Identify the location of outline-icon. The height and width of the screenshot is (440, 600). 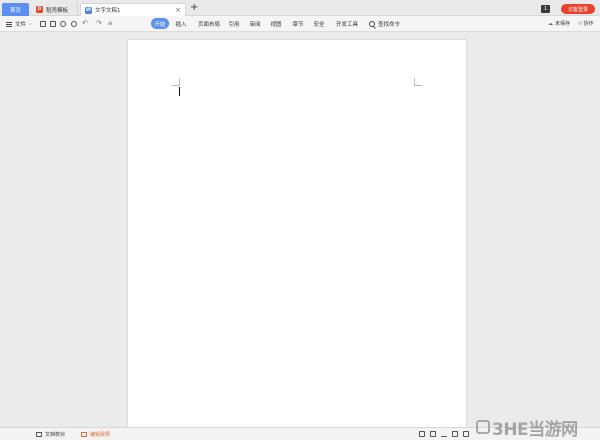
(466, 434).